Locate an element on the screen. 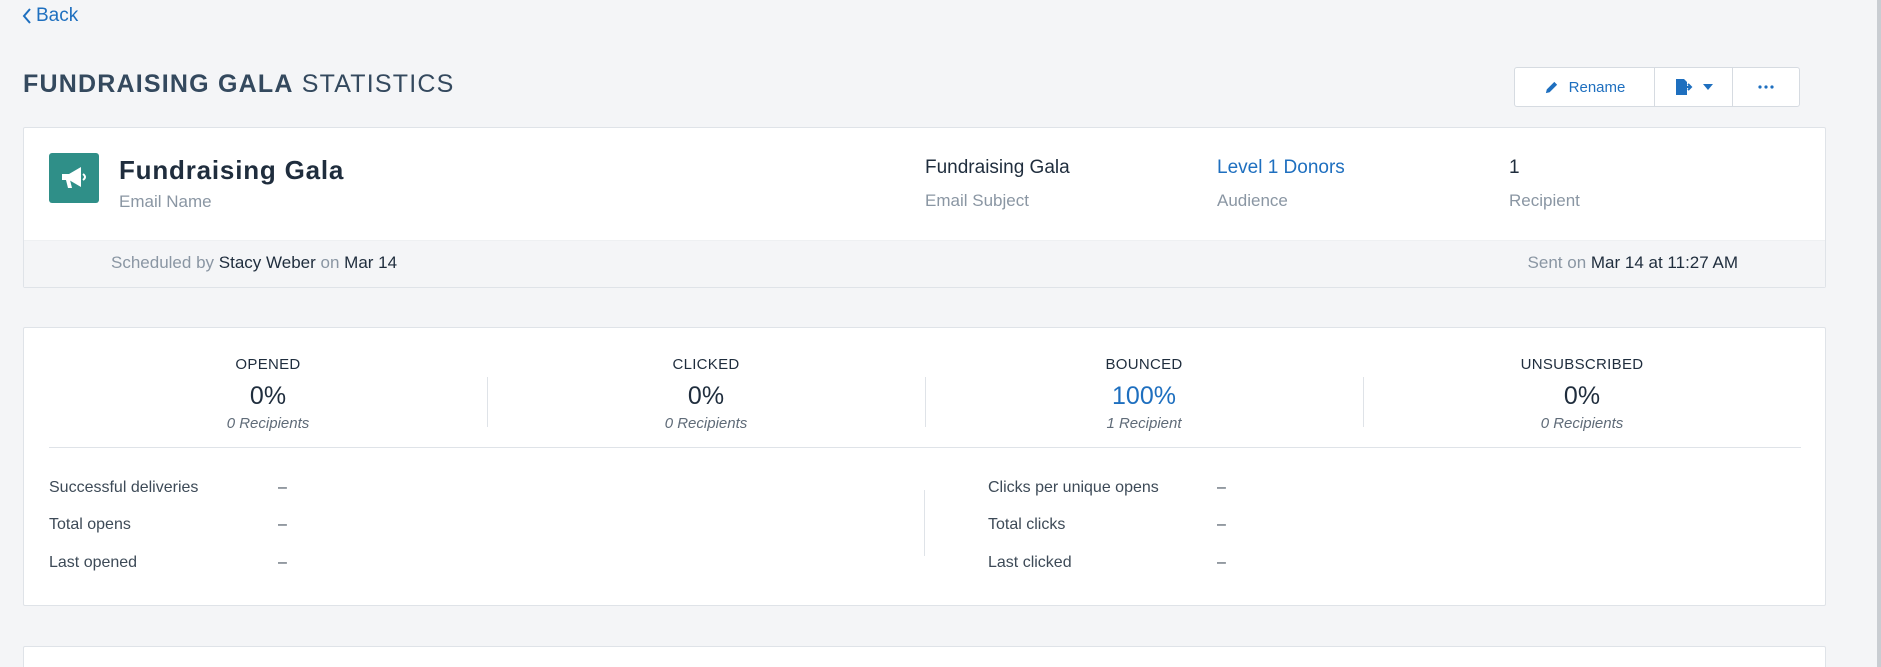 The height and width of the screenshot is (667, 1881). email-subject-label: Email Subject is located at coordinates (977, 200).